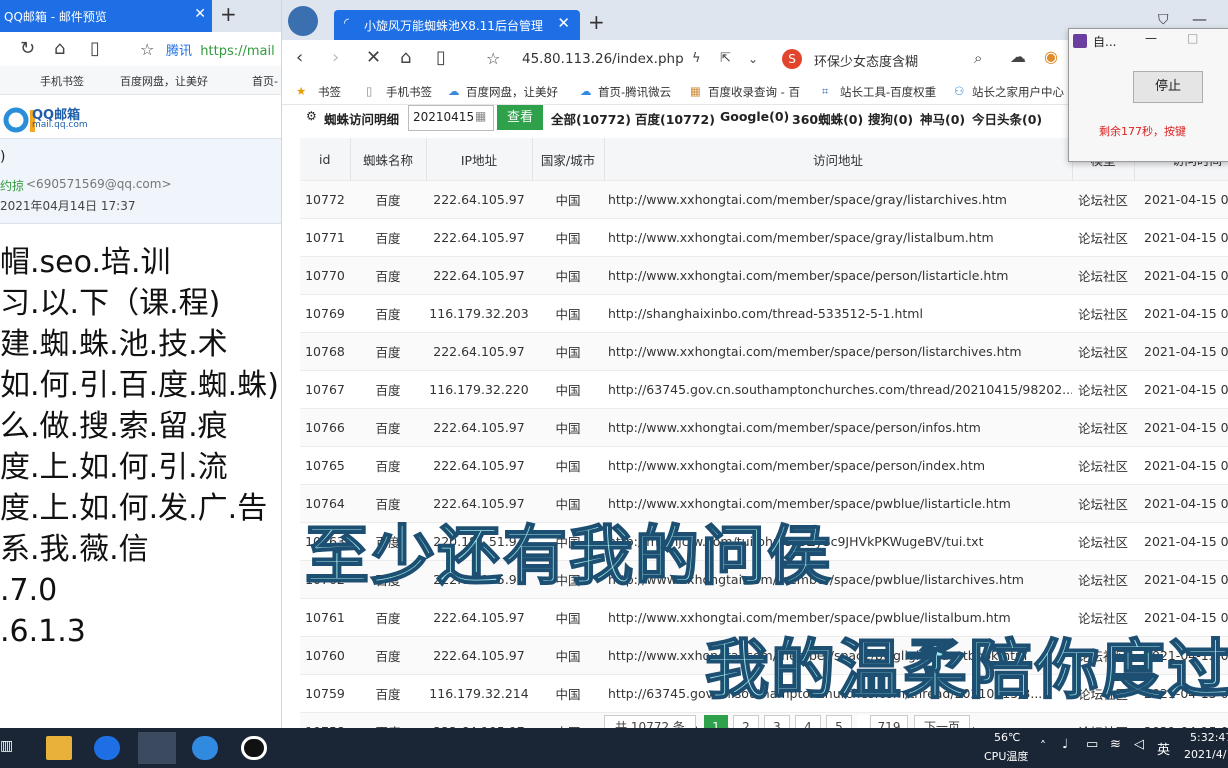 This screenshot has width=1228, height=768. Describe the element at coordinates (1209, 737) in the screenshot. I see `clock-time: 5:32:47` at that location.